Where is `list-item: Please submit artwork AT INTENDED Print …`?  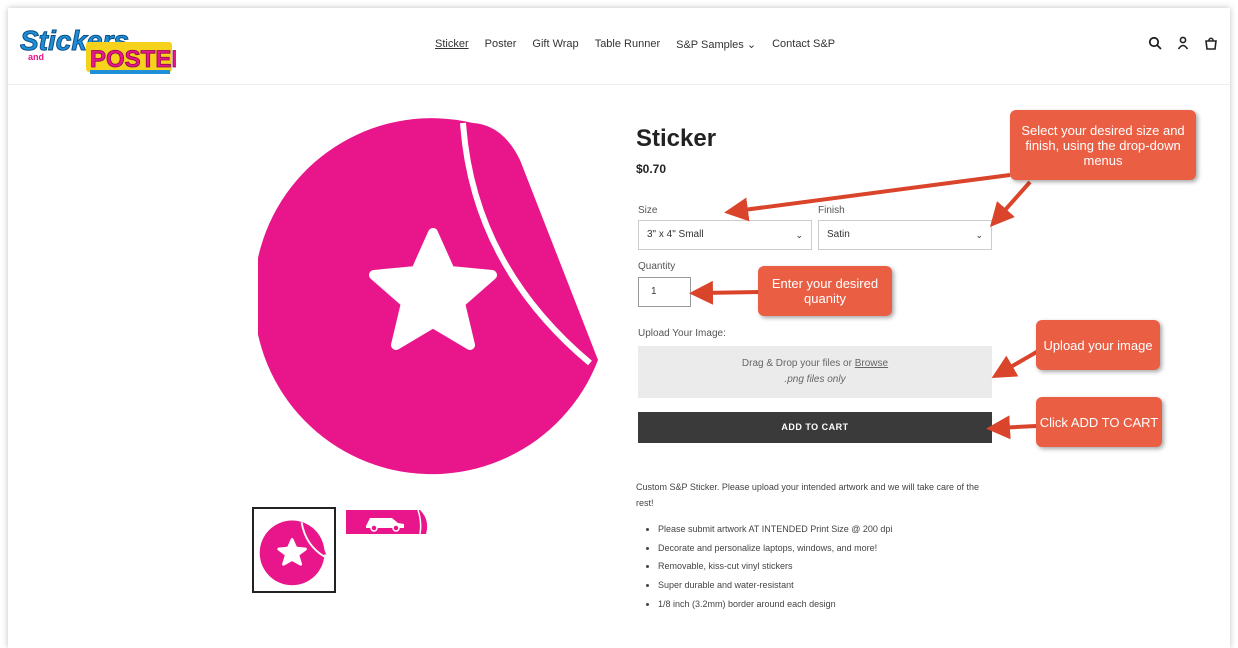 list-item: Please submit artwork AT INTENDED Print … is located at coordinates (775, 529).